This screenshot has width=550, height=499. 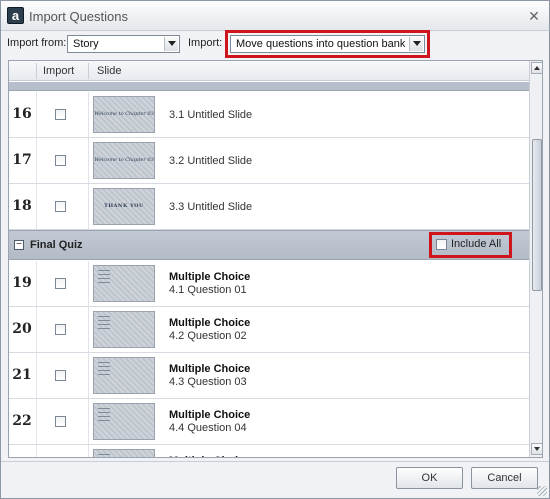 I want to click on include-all-checkbox, so click(x=441, y=244).